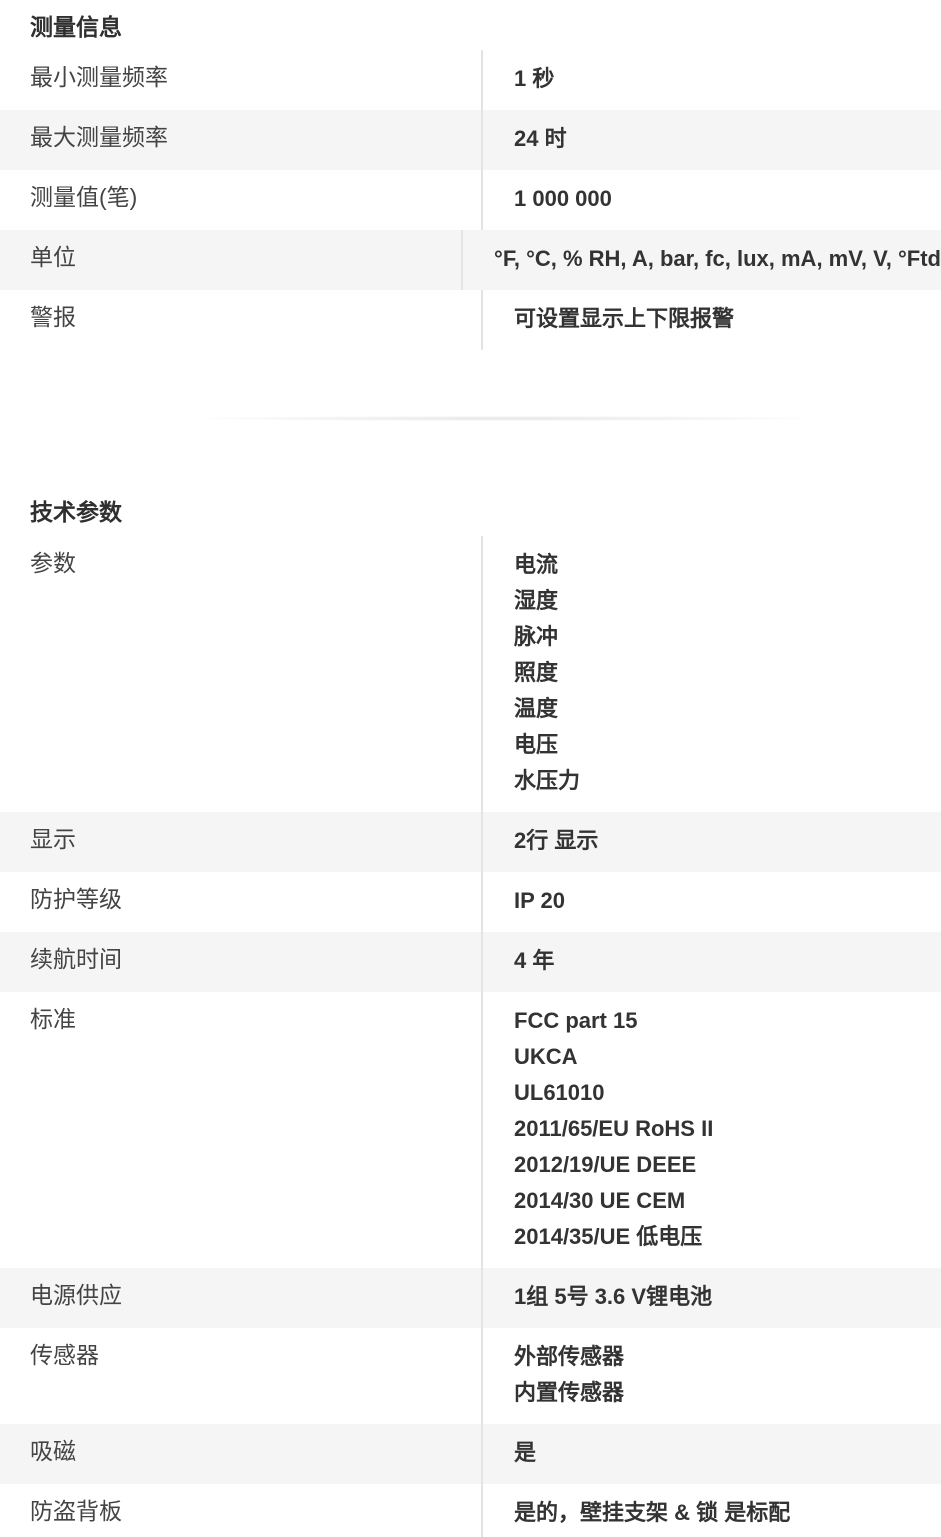 The image size is (941, 1537). Describe the element at coordinates (539, 900) in the screenshot. I see `row-value: IP 20` at that location.